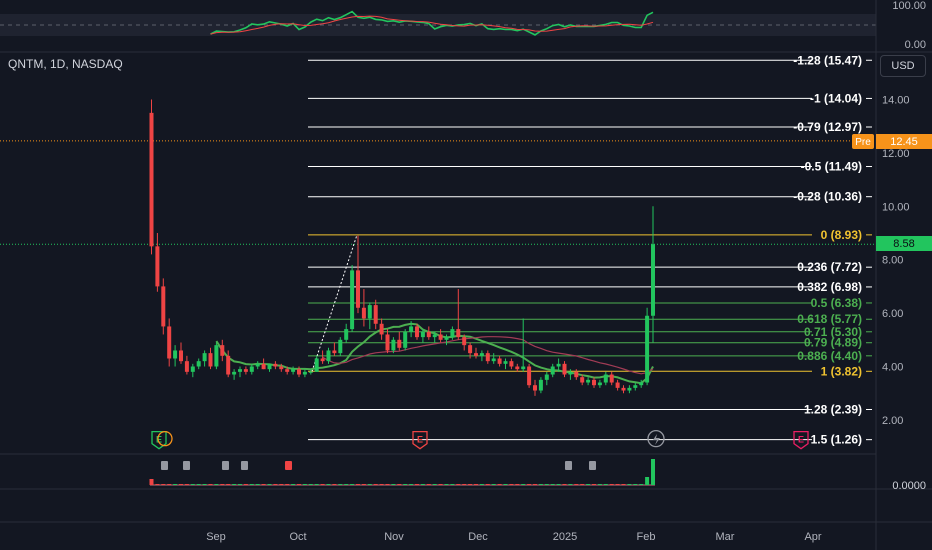  I want to click on fib-level-label: 0 (8.93), so click(841, 235).